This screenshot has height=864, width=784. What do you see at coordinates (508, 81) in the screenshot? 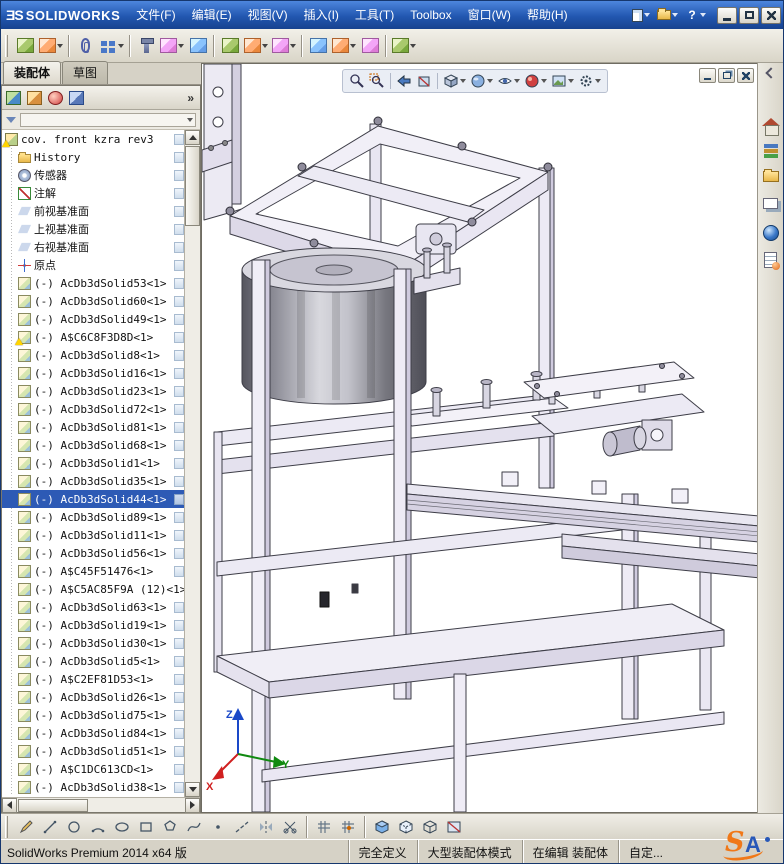
I see `hide-show-items-button` at bounding box center [508, 81].